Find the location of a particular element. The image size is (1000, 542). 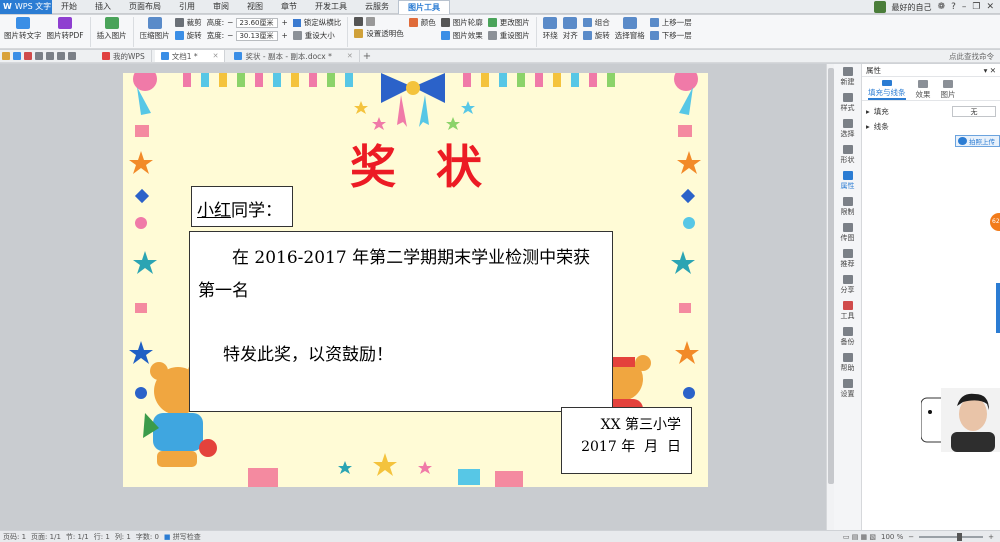

picture-outline-button: 图片轮廓 is located at coordinates (461, 22).